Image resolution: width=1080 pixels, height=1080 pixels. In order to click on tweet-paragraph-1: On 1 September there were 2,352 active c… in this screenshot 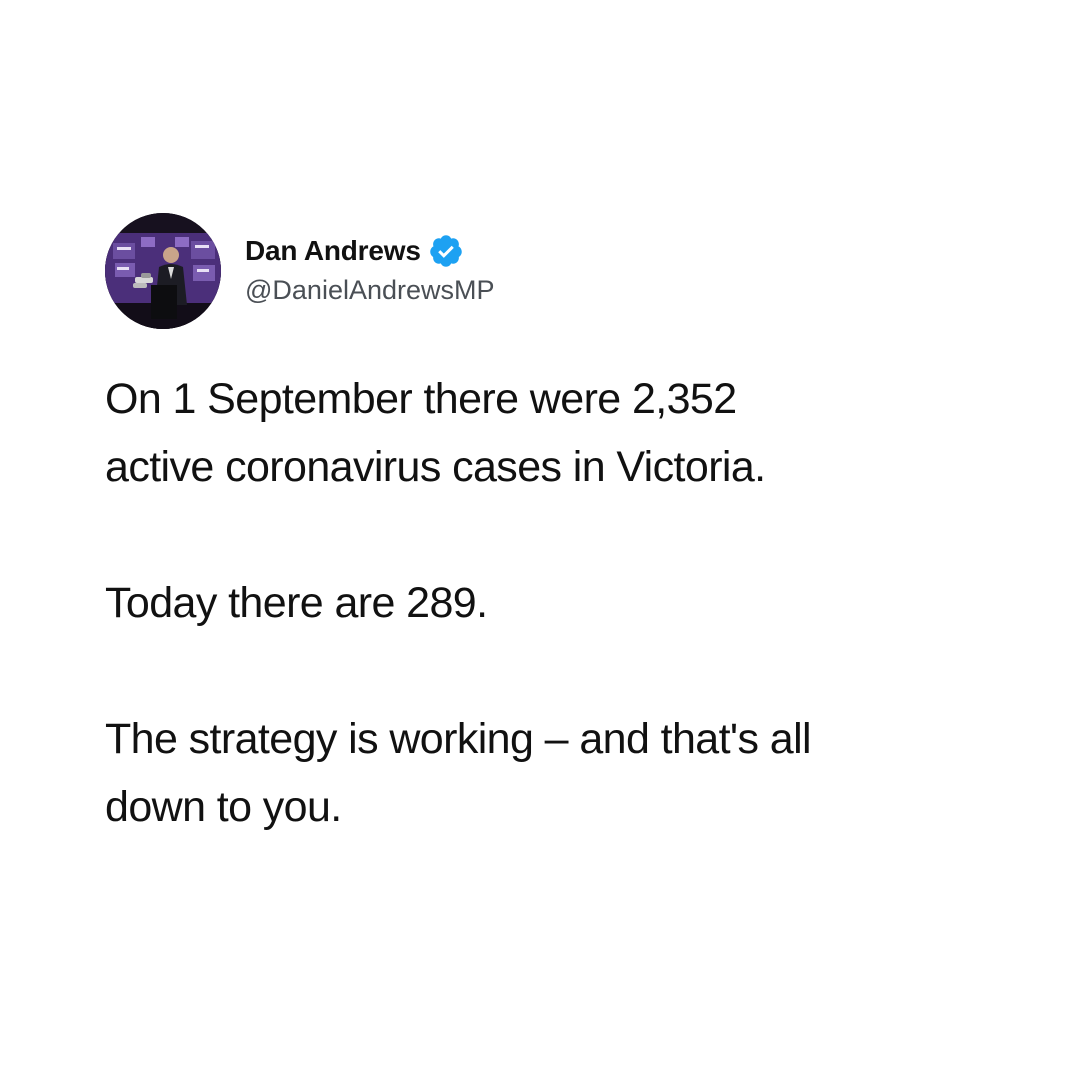, I will do `click(555, 433)`.